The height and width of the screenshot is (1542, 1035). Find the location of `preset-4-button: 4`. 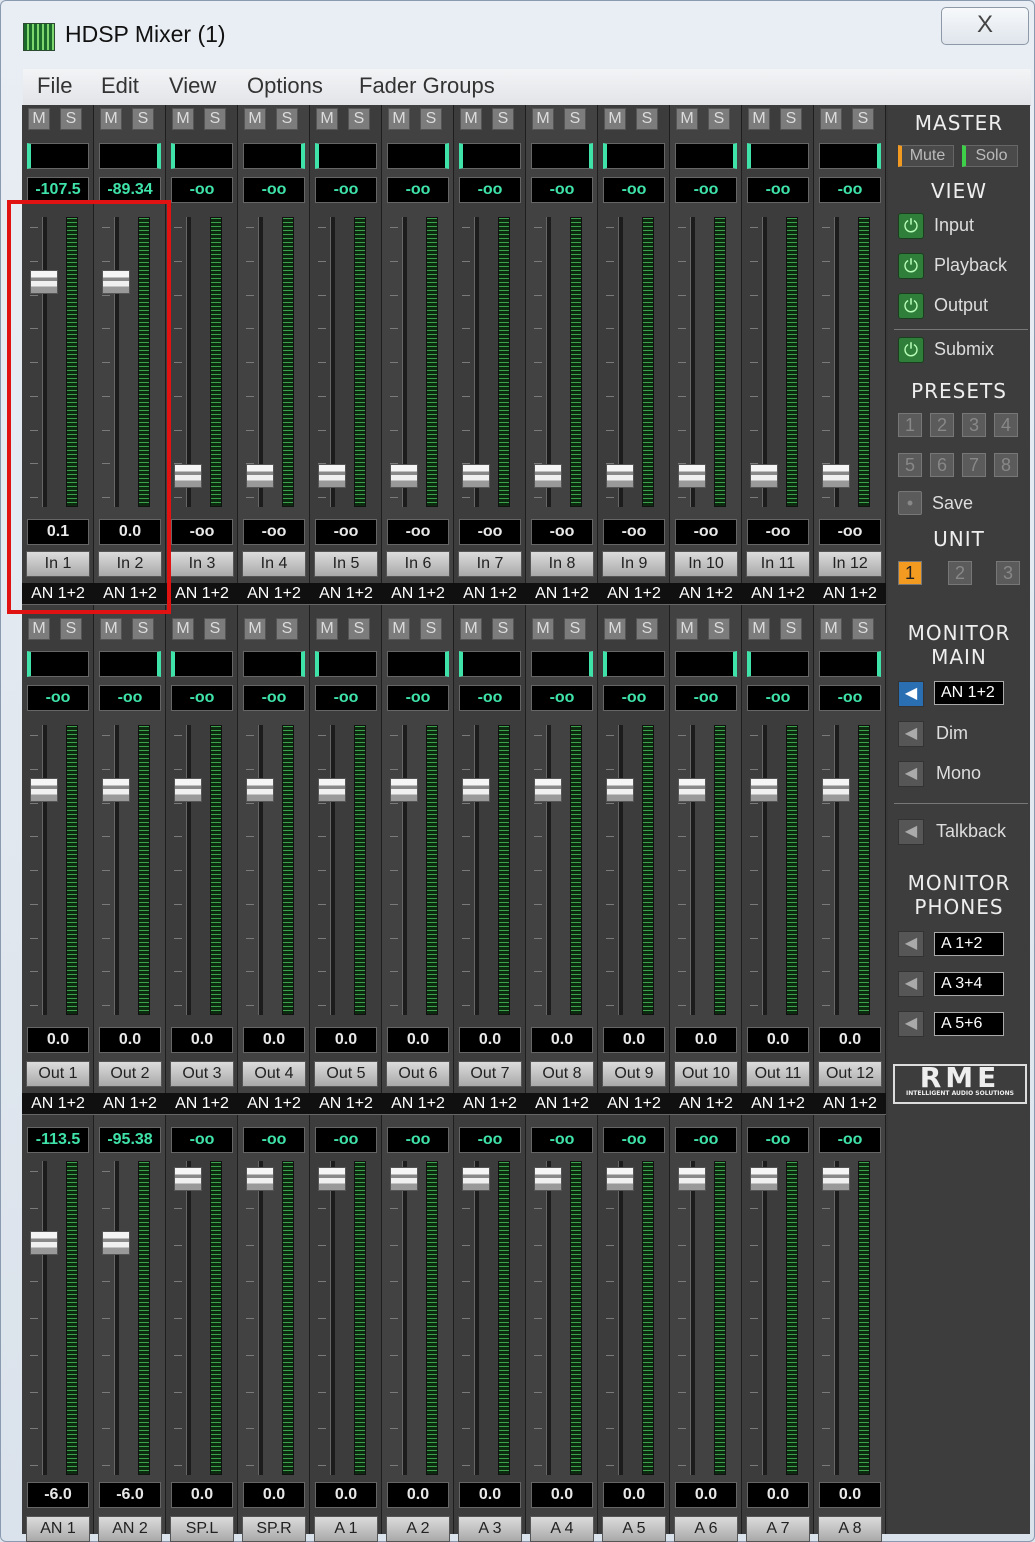

preset-4-button: 4 is located at coordinates (1006, 425).